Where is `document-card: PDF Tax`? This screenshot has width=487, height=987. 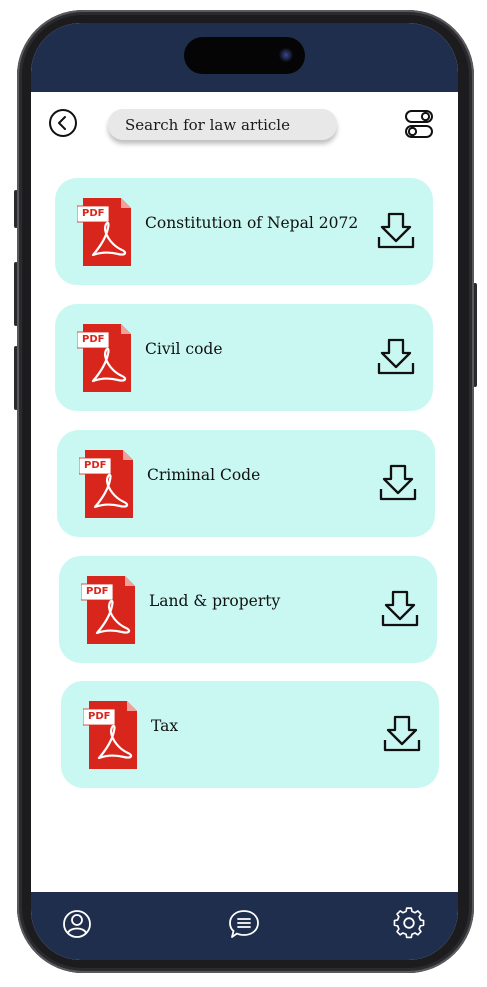
document-card: PDF Tax is located at coordinates (250, 734).